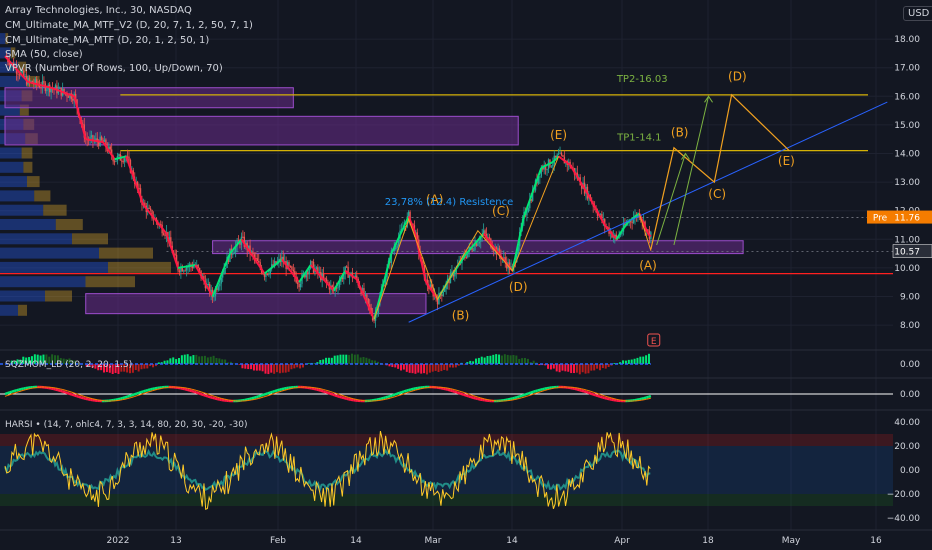 The width and height of the screenshot is (932, 550). I want to click on time-axis: 2022 13 Feb 14 Mar 14 Apr 18 May 16, so click(466, 539).